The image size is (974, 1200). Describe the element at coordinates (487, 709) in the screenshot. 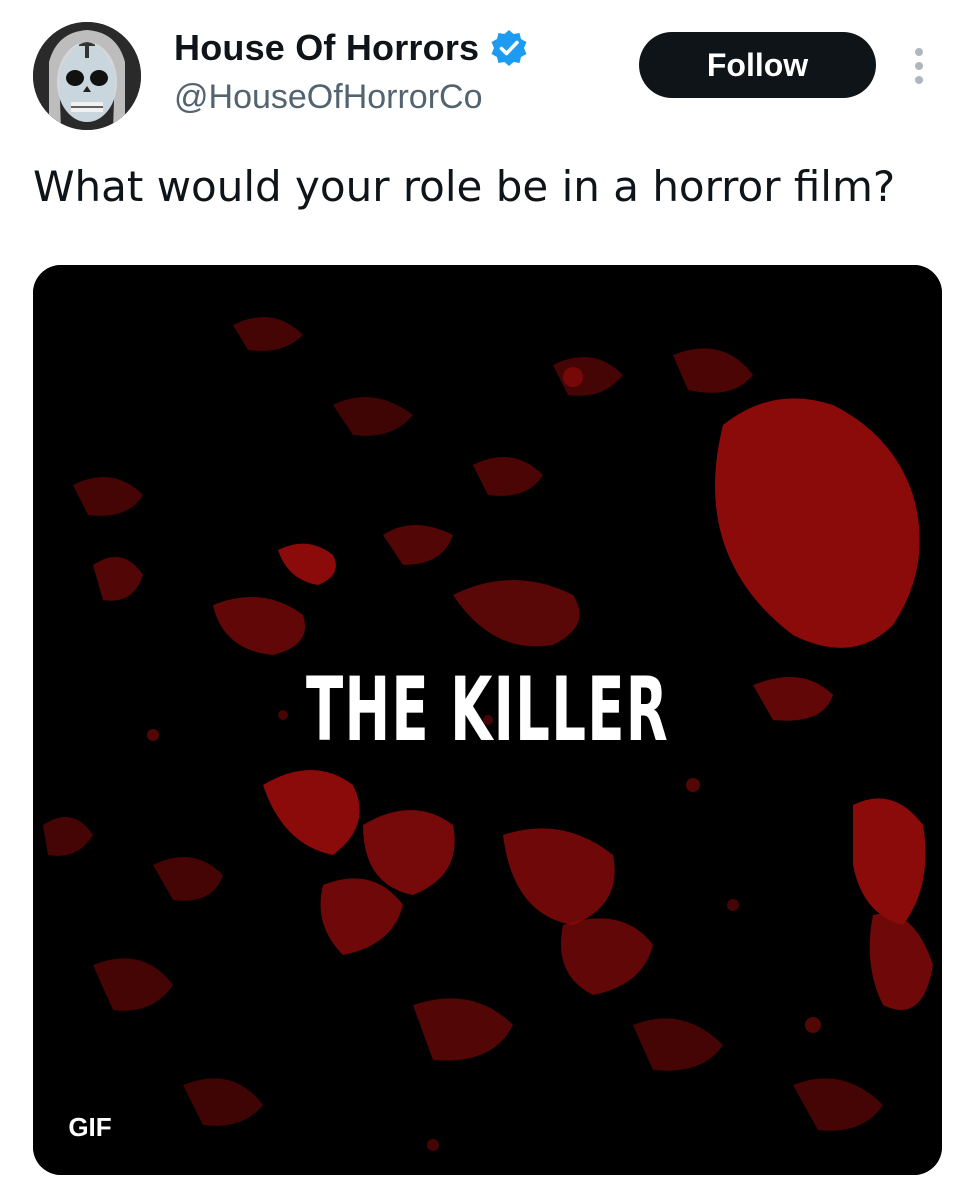

I see `media-overlay-text: THE KILLER` at that location.